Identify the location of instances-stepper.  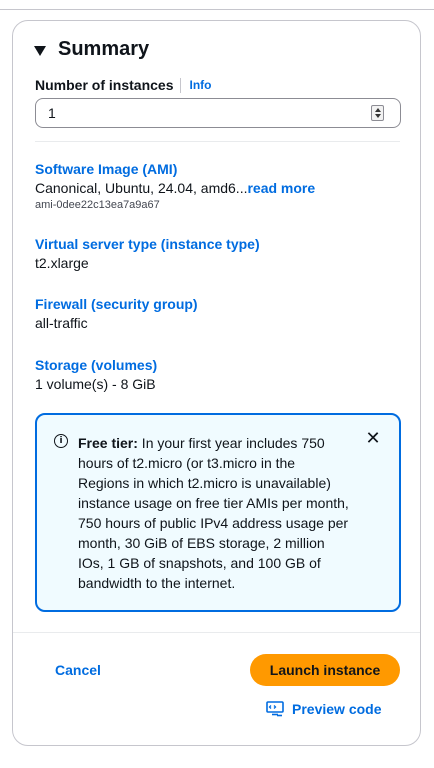
(377, 113).